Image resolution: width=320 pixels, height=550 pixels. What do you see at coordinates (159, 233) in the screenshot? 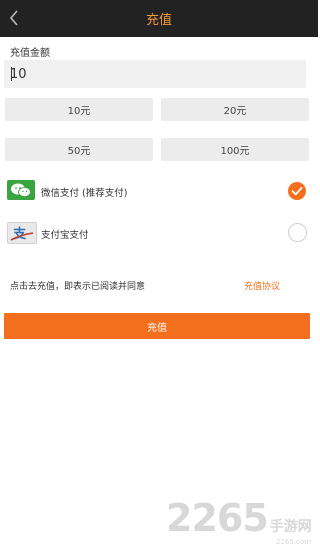
I see `payment-option-alipay: 支 支付宝支付` at bounding box center [159, 233].